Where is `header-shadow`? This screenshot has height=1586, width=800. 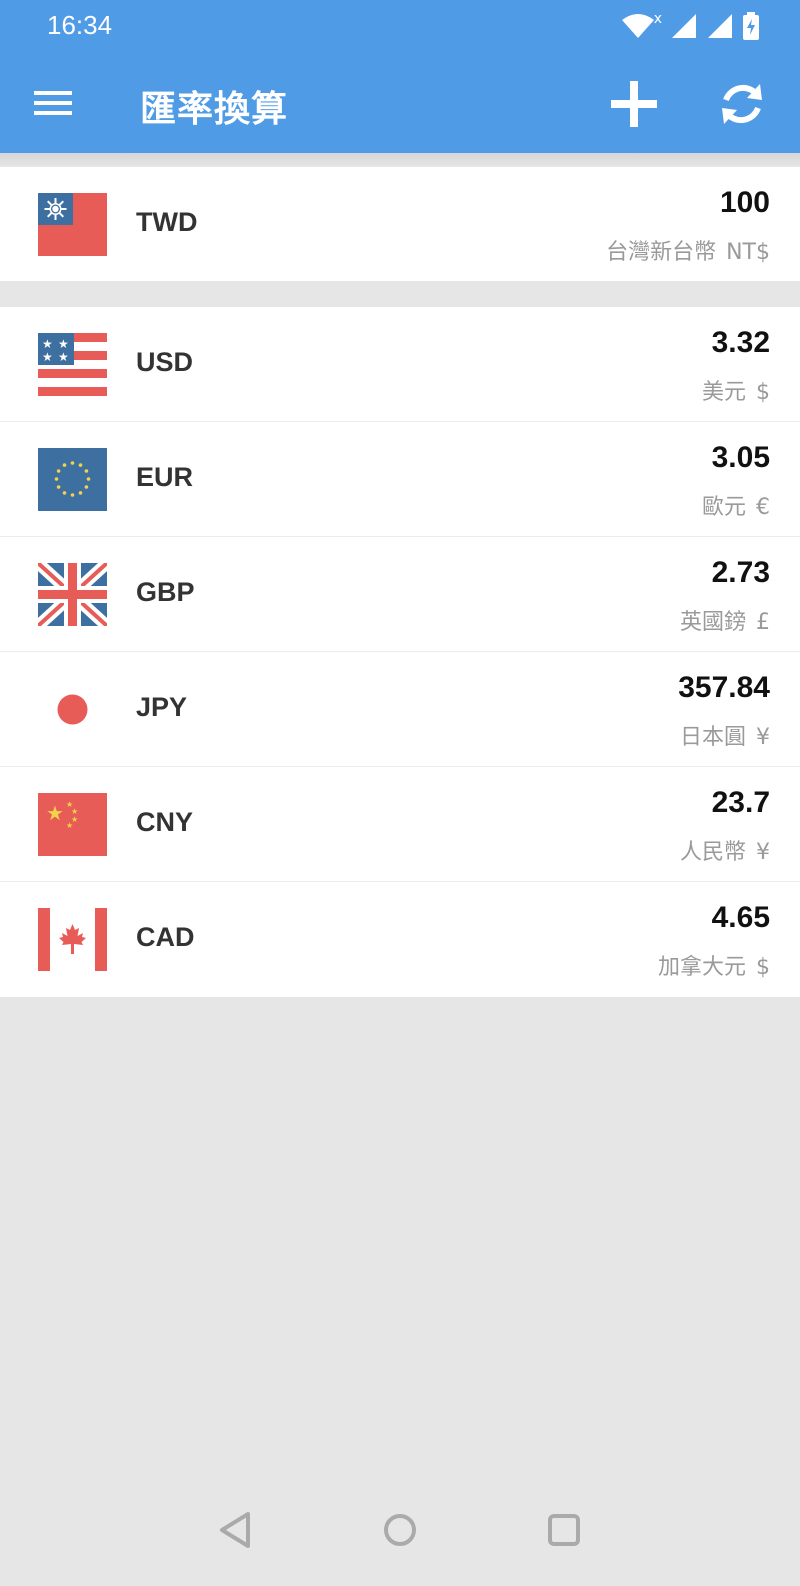 header-shadow is located at coordinates (400, 160).